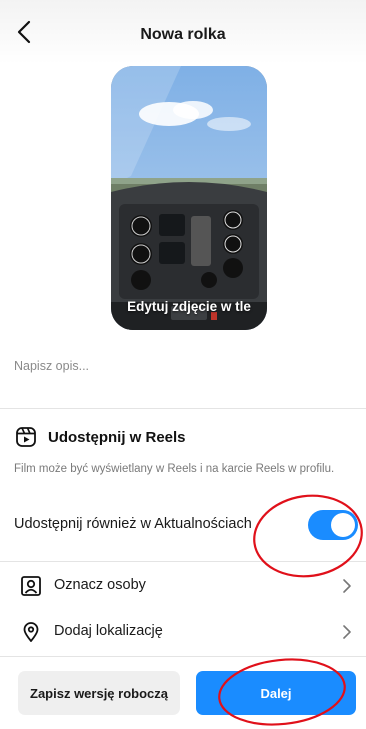 The image size is (366, 729). I want to click on next-button: Dalej, so click(276, 693).